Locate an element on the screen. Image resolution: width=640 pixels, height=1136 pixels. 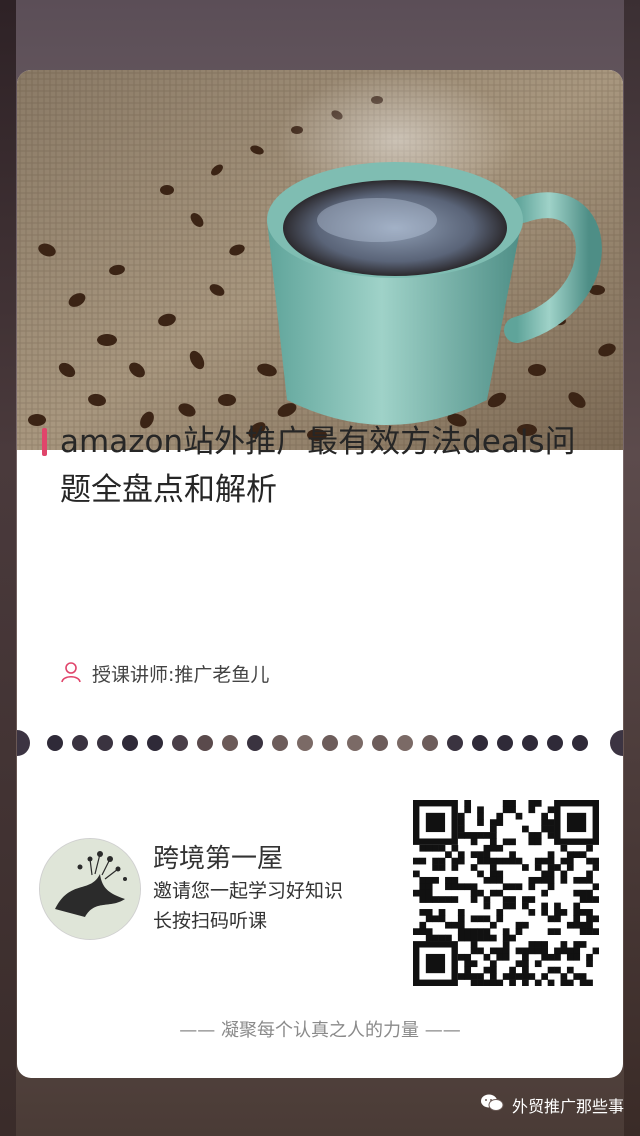
brand-action-text: 长按扫码听课 is located at coordinates (210, 921).